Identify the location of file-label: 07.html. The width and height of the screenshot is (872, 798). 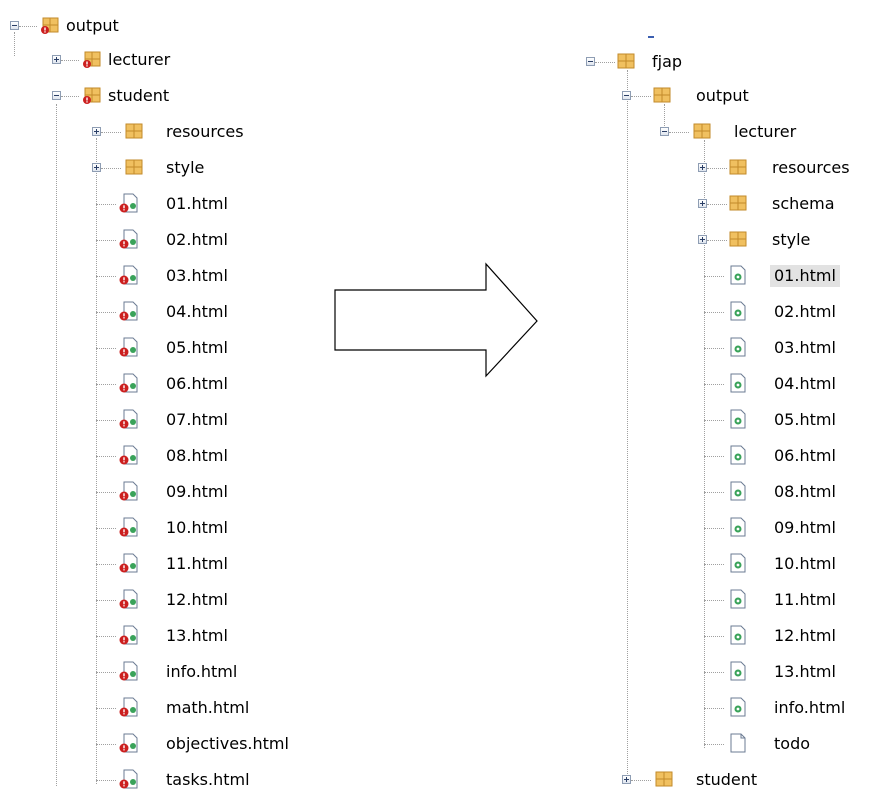
(197, 419).